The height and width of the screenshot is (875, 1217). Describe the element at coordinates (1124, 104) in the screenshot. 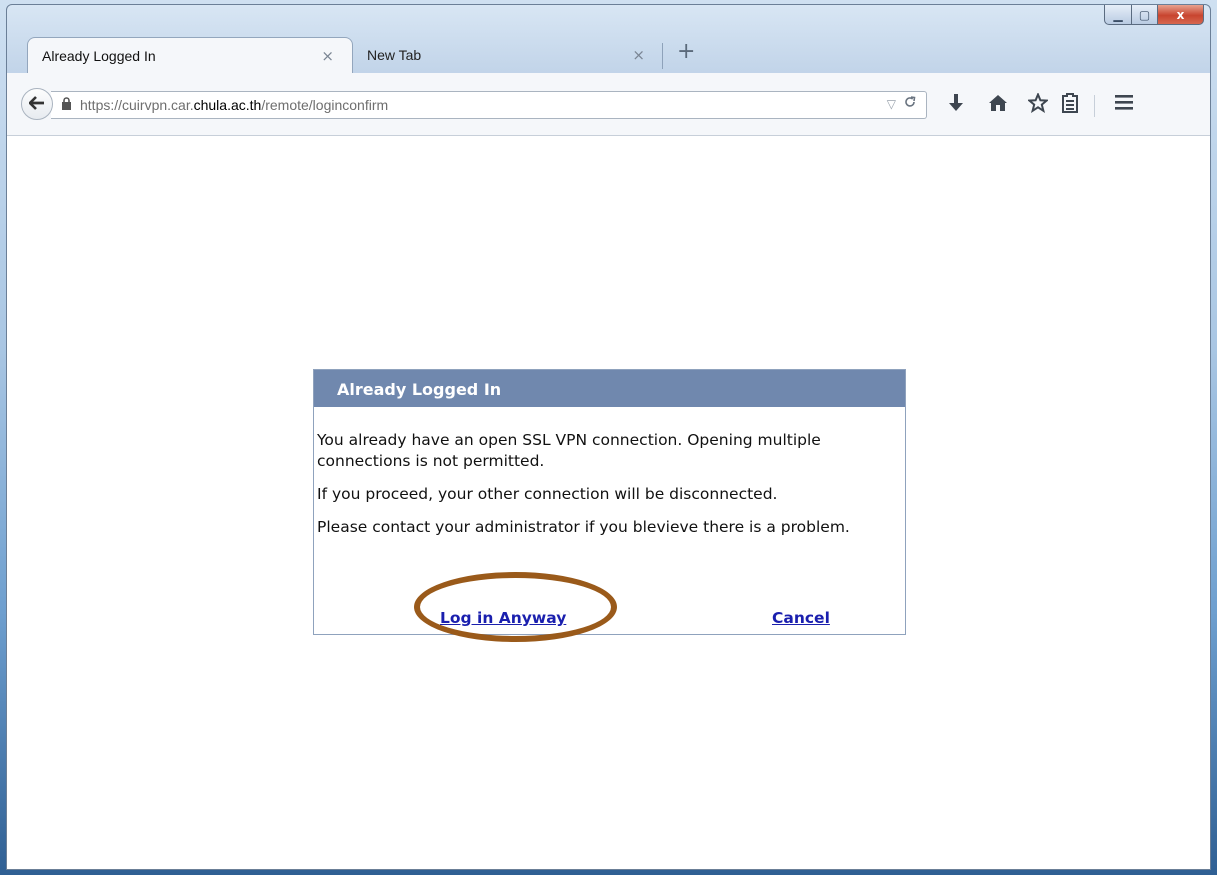

I see `hamburger-menu-icon` at that location.